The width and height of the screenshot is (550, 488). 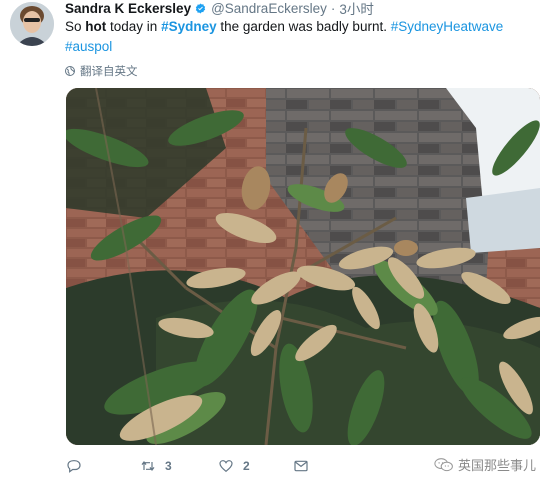 What do you see at coordinates (70, 71) in the screenshot?
I see `globe-icon` at bounding box center [70, 71].